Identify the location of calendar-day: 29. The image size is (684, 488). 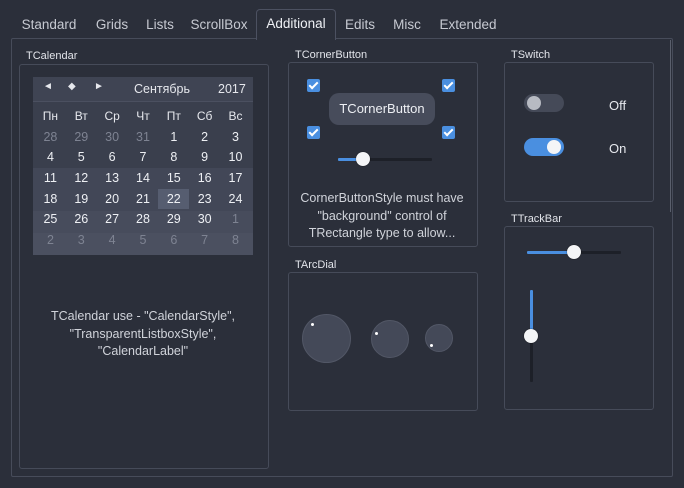
(173, 219).